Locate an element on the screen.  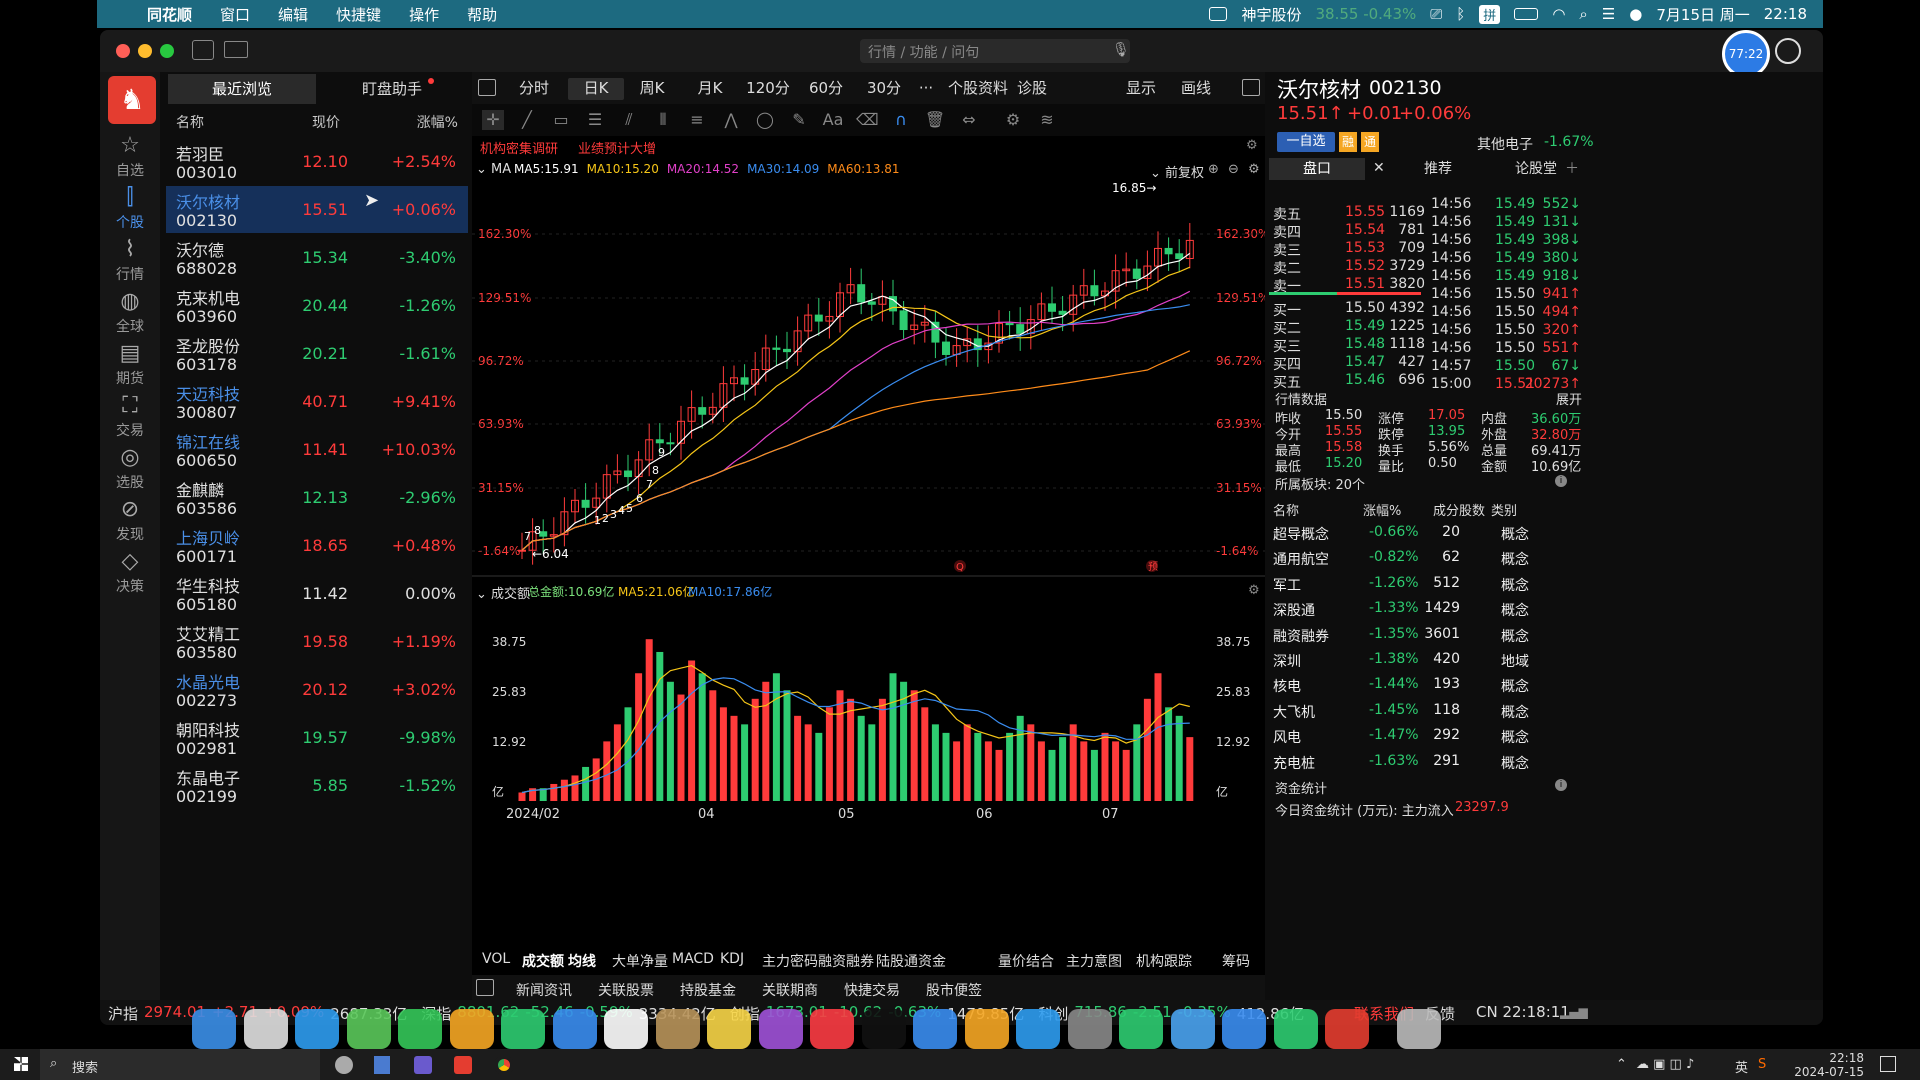
sector-col-header: 类别 is located at coordinates (1504, 509).